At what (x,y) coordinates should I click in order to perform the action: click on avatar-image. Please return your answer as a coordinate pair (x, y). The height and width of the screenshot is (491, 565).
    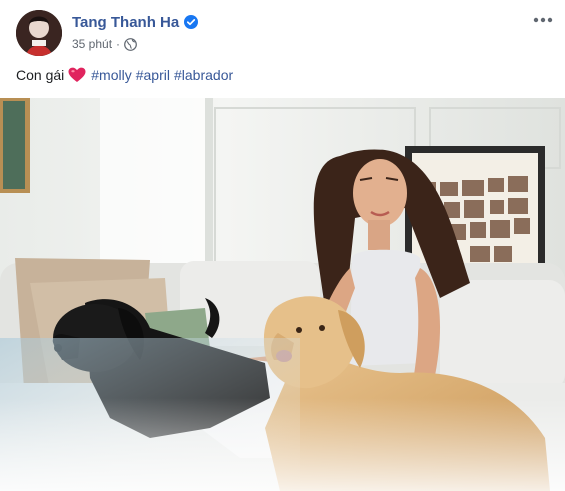
    Looking at the image, I should click on (39, 33).